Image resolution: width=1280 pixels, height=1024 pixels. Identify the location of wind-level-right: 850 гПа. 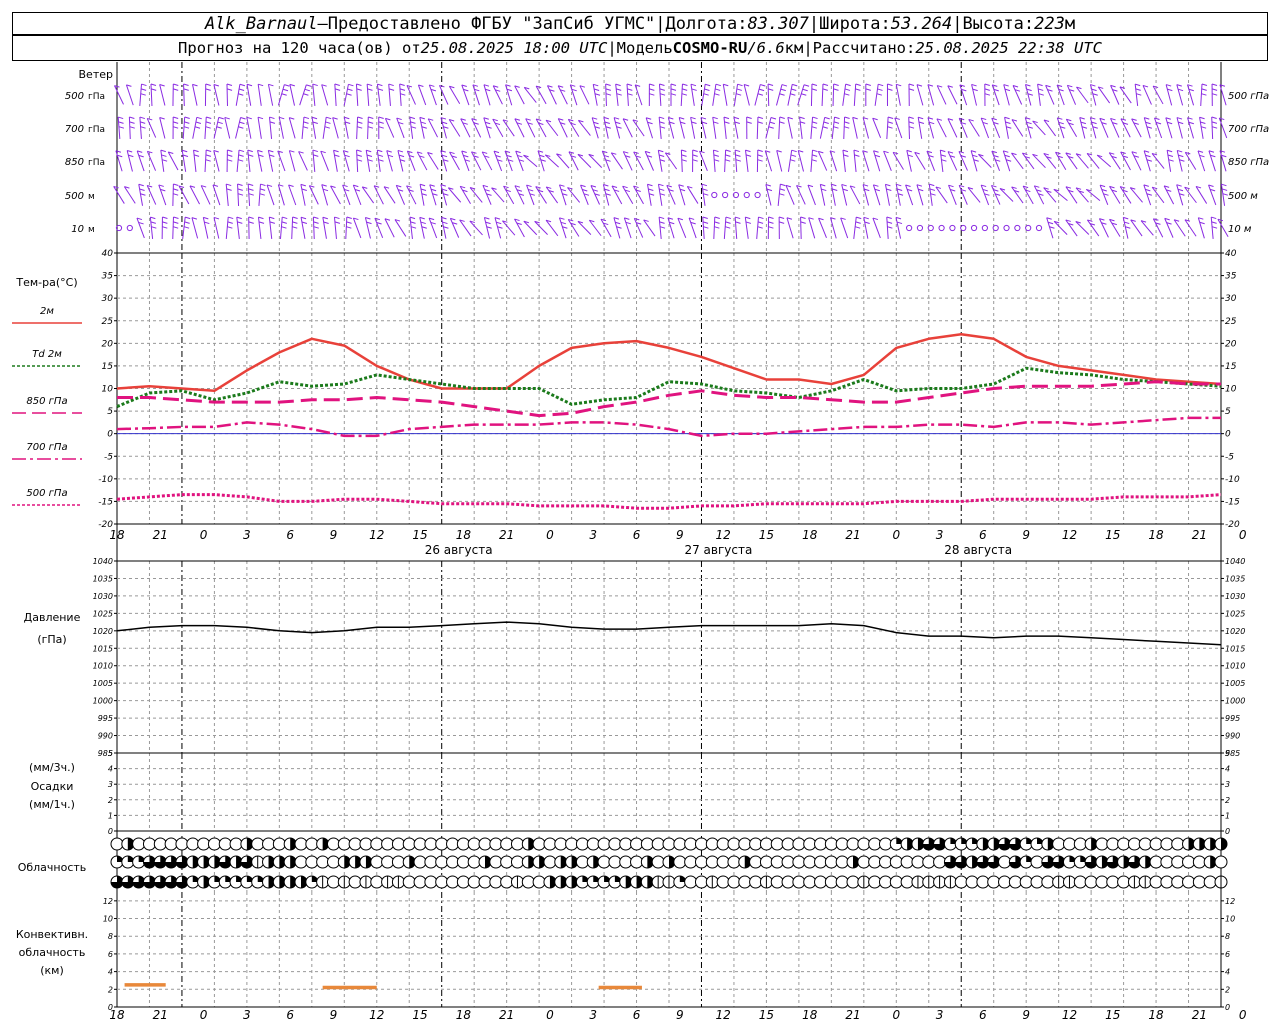
(1248, 162).